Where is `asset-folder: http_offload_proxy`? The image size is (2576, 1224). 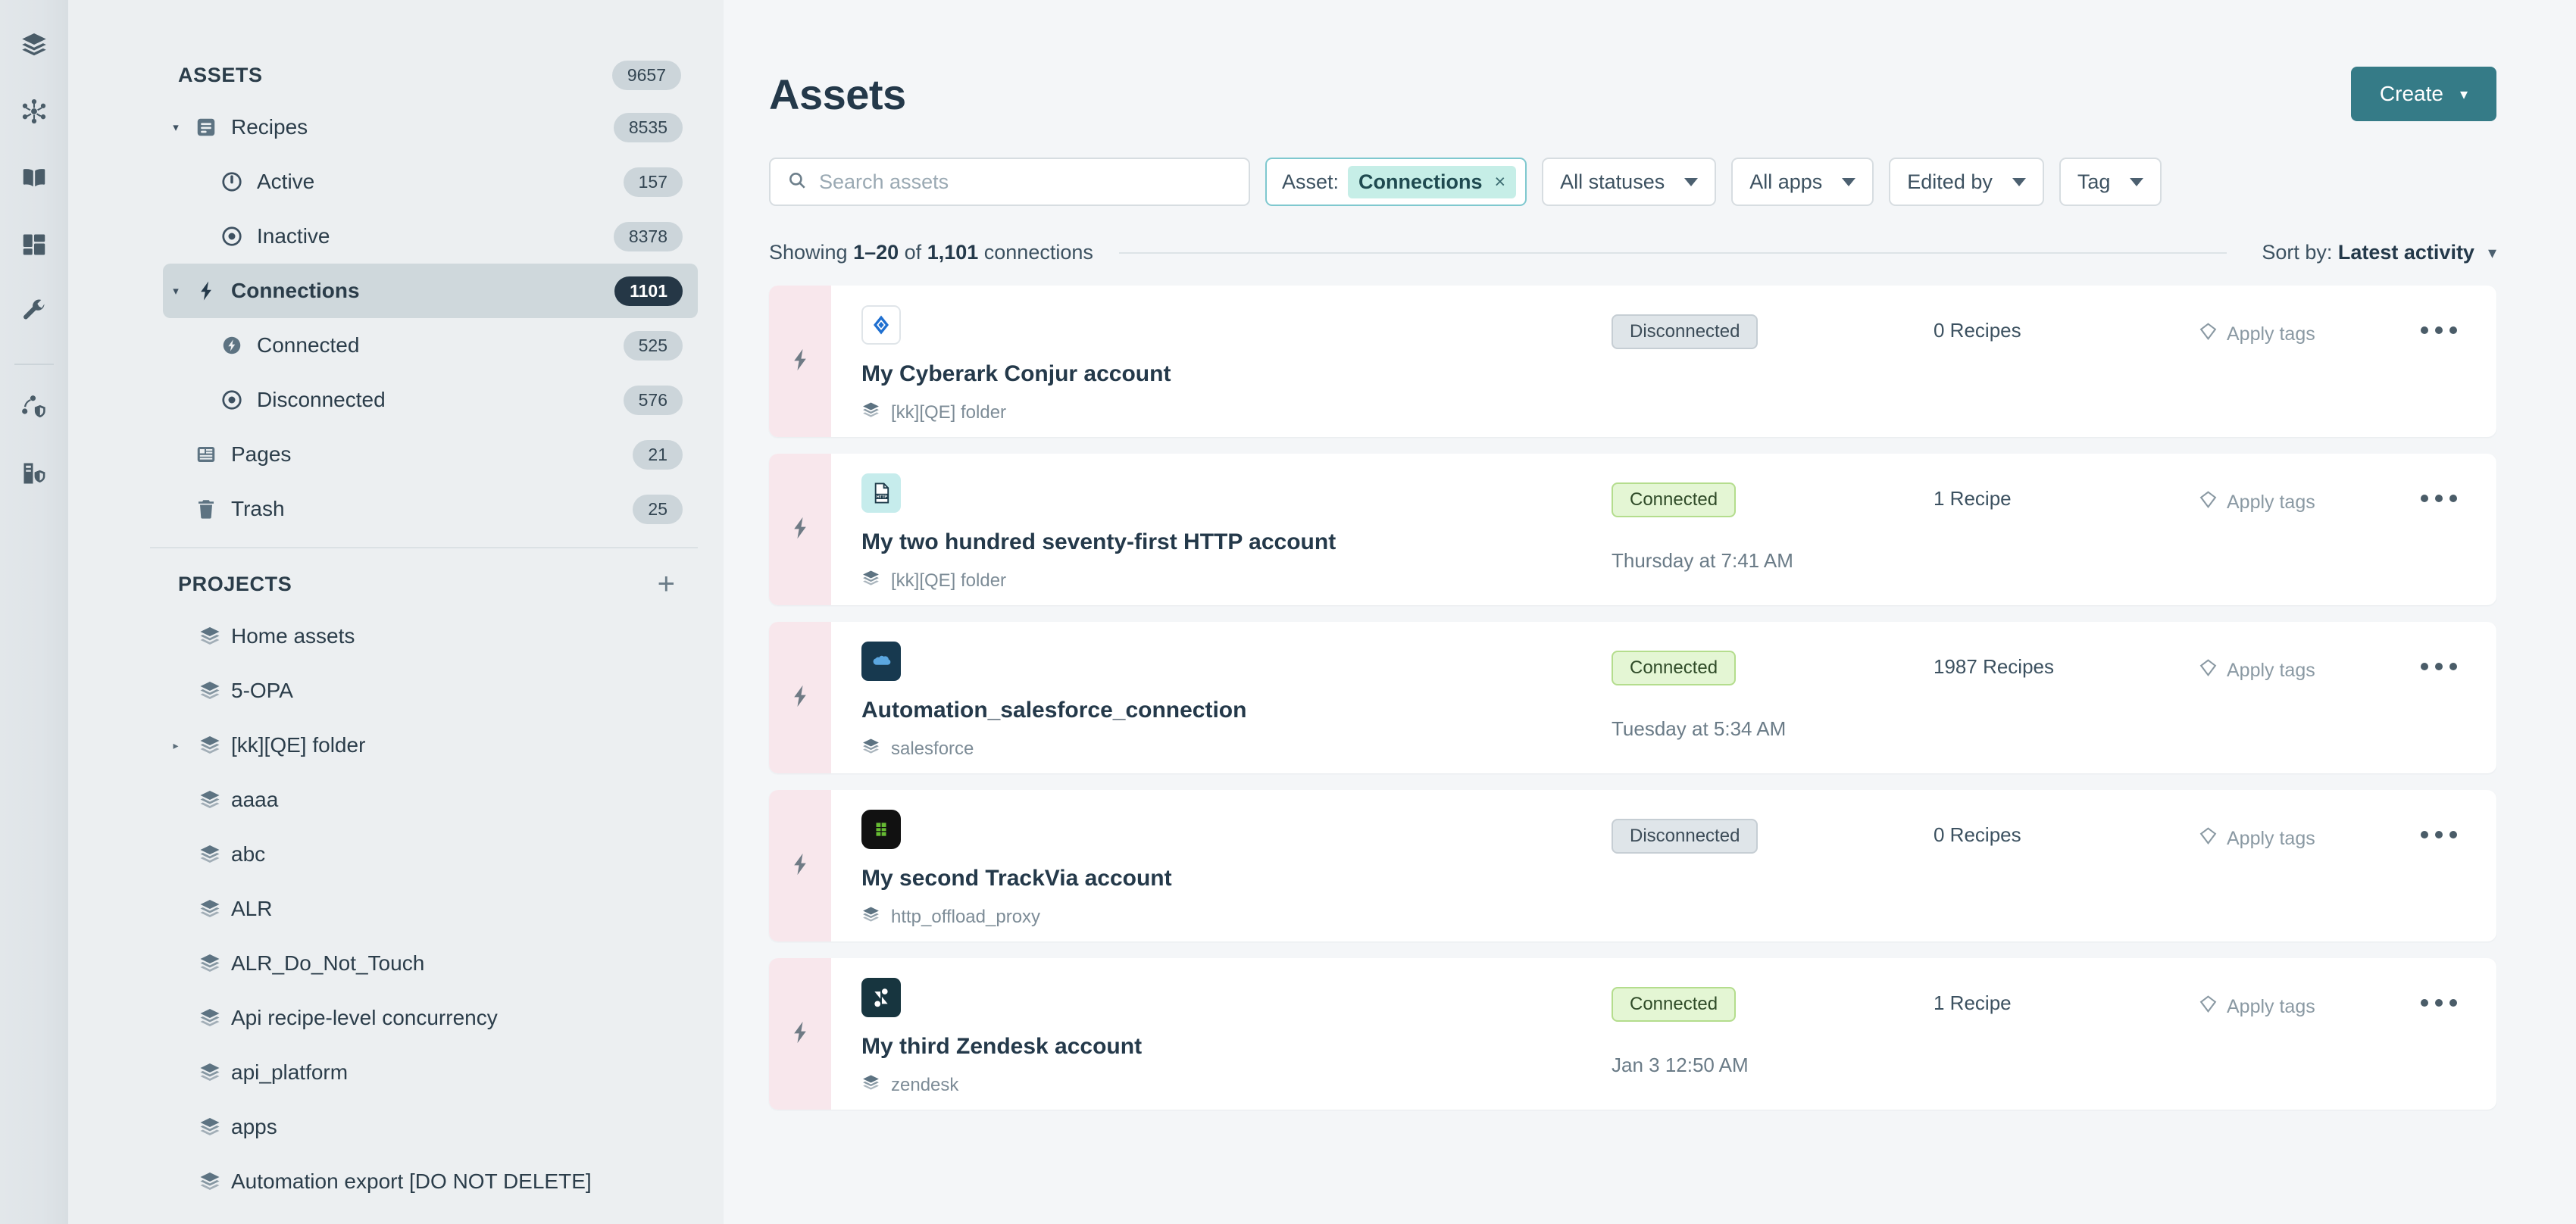 asset-folder: http_offload_proxy is located at coordinates (1678, 917).